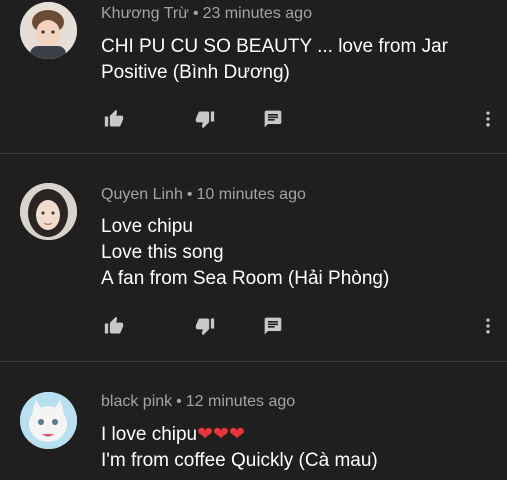  Describe the element at coordinates (257, 13) in the screenshot. I see `timestamp: 23 minutes ago` at that location.